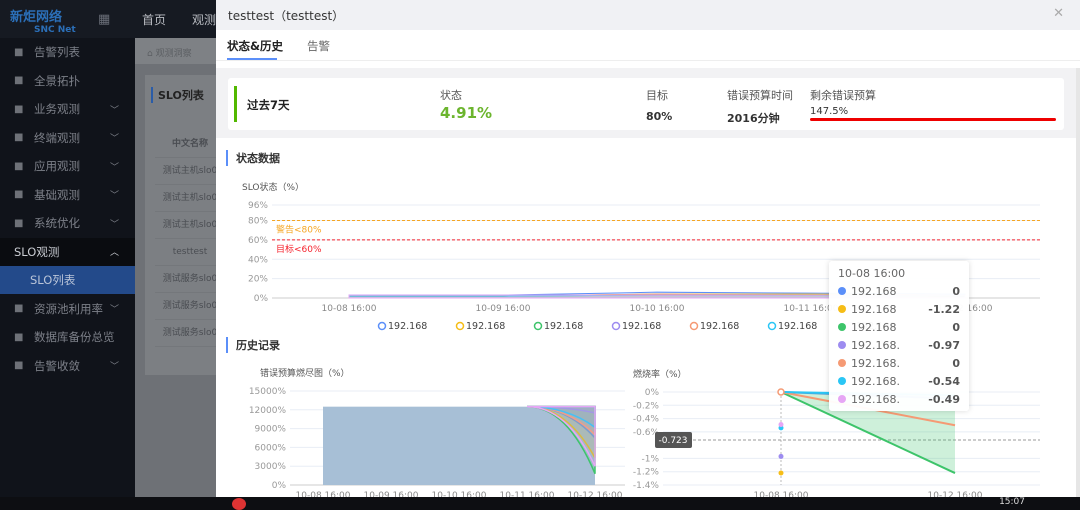 This screenshot has height=510, width=1080. I want to click on chart-ylabel: 错误预算燃尽图（%）, so click(305, 373).